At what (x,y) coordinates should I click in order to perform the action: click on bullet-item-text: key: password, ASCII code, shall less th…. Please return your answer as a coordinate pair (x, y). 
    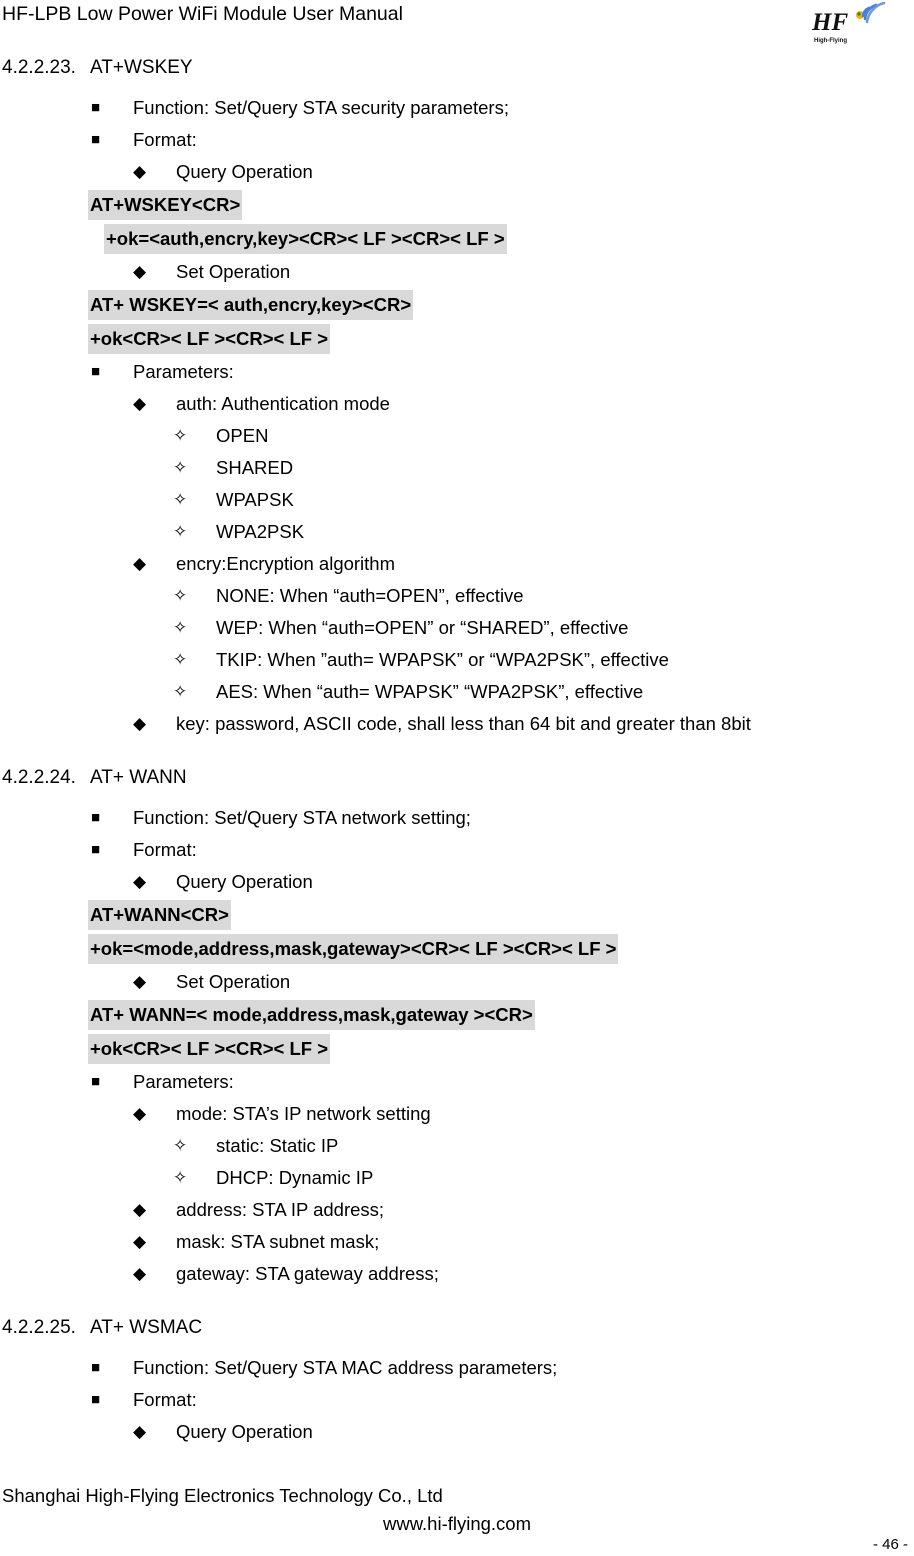
    Looking at the image, I should click on (463, 723).